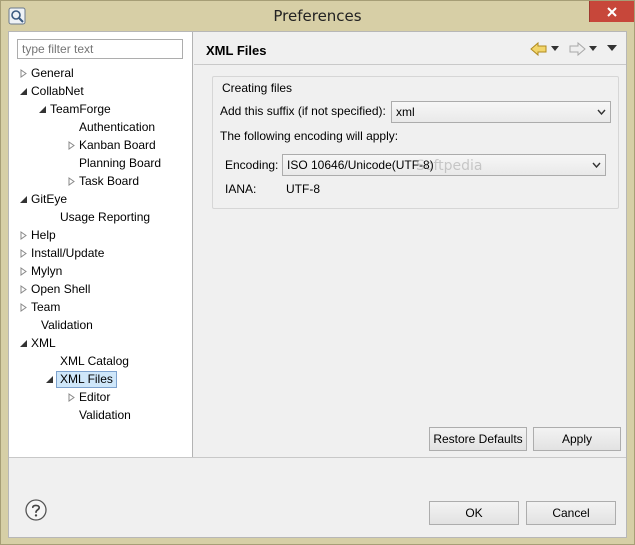 The image size is (635, 545). I want to click on tree-item-label: General, so click(52, 73).